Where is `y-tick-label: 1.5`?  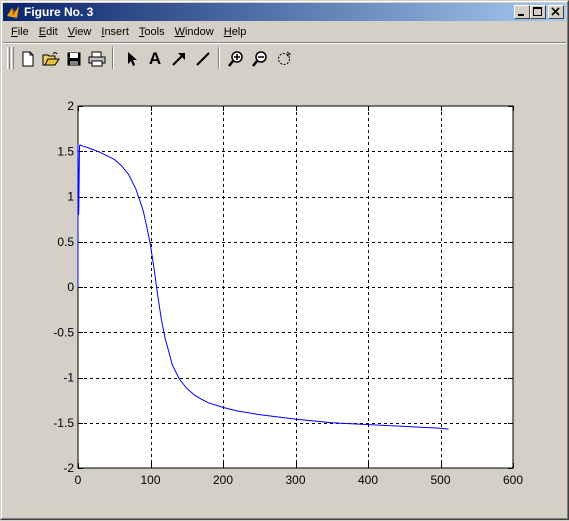
y-tick-label: 1.5 is located at coordinates (65, 151).